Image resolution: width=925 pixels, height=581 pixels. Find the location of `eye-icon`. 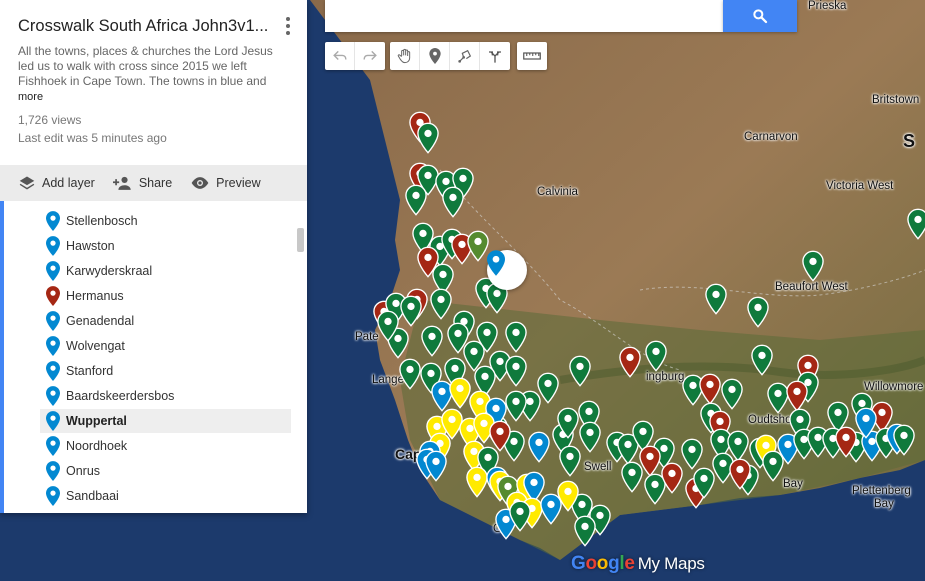

eye-icon is located at coordinates (200, 183).